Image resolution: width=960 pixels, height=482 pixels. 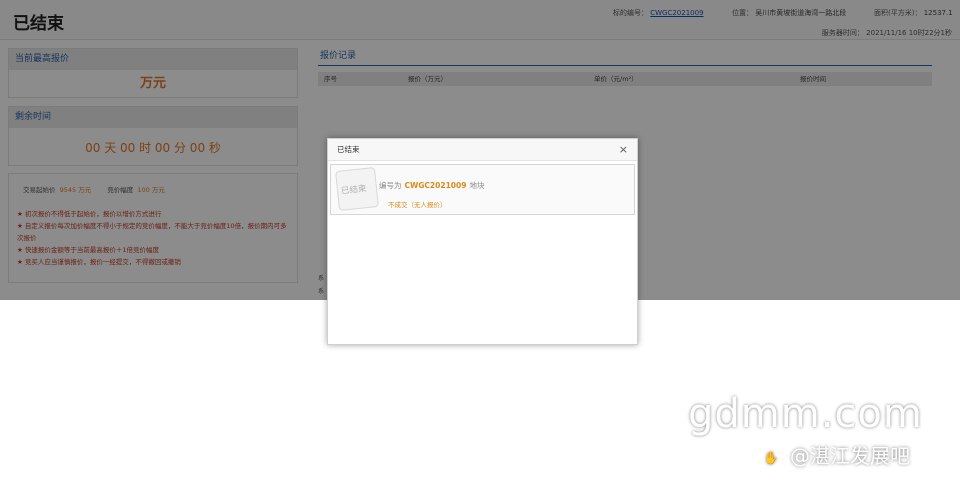 What do you see at coordinates (805, 414) in the screenshot?
I see `watermark-site: gdmm.com` at bounding box center [805, 414].